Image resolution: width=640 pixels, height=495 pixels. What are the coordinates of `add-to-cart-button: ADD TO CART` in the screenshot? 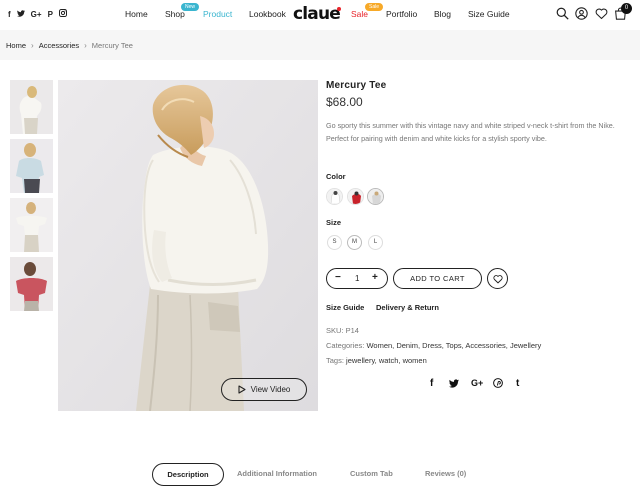 It's located at (437, 278).